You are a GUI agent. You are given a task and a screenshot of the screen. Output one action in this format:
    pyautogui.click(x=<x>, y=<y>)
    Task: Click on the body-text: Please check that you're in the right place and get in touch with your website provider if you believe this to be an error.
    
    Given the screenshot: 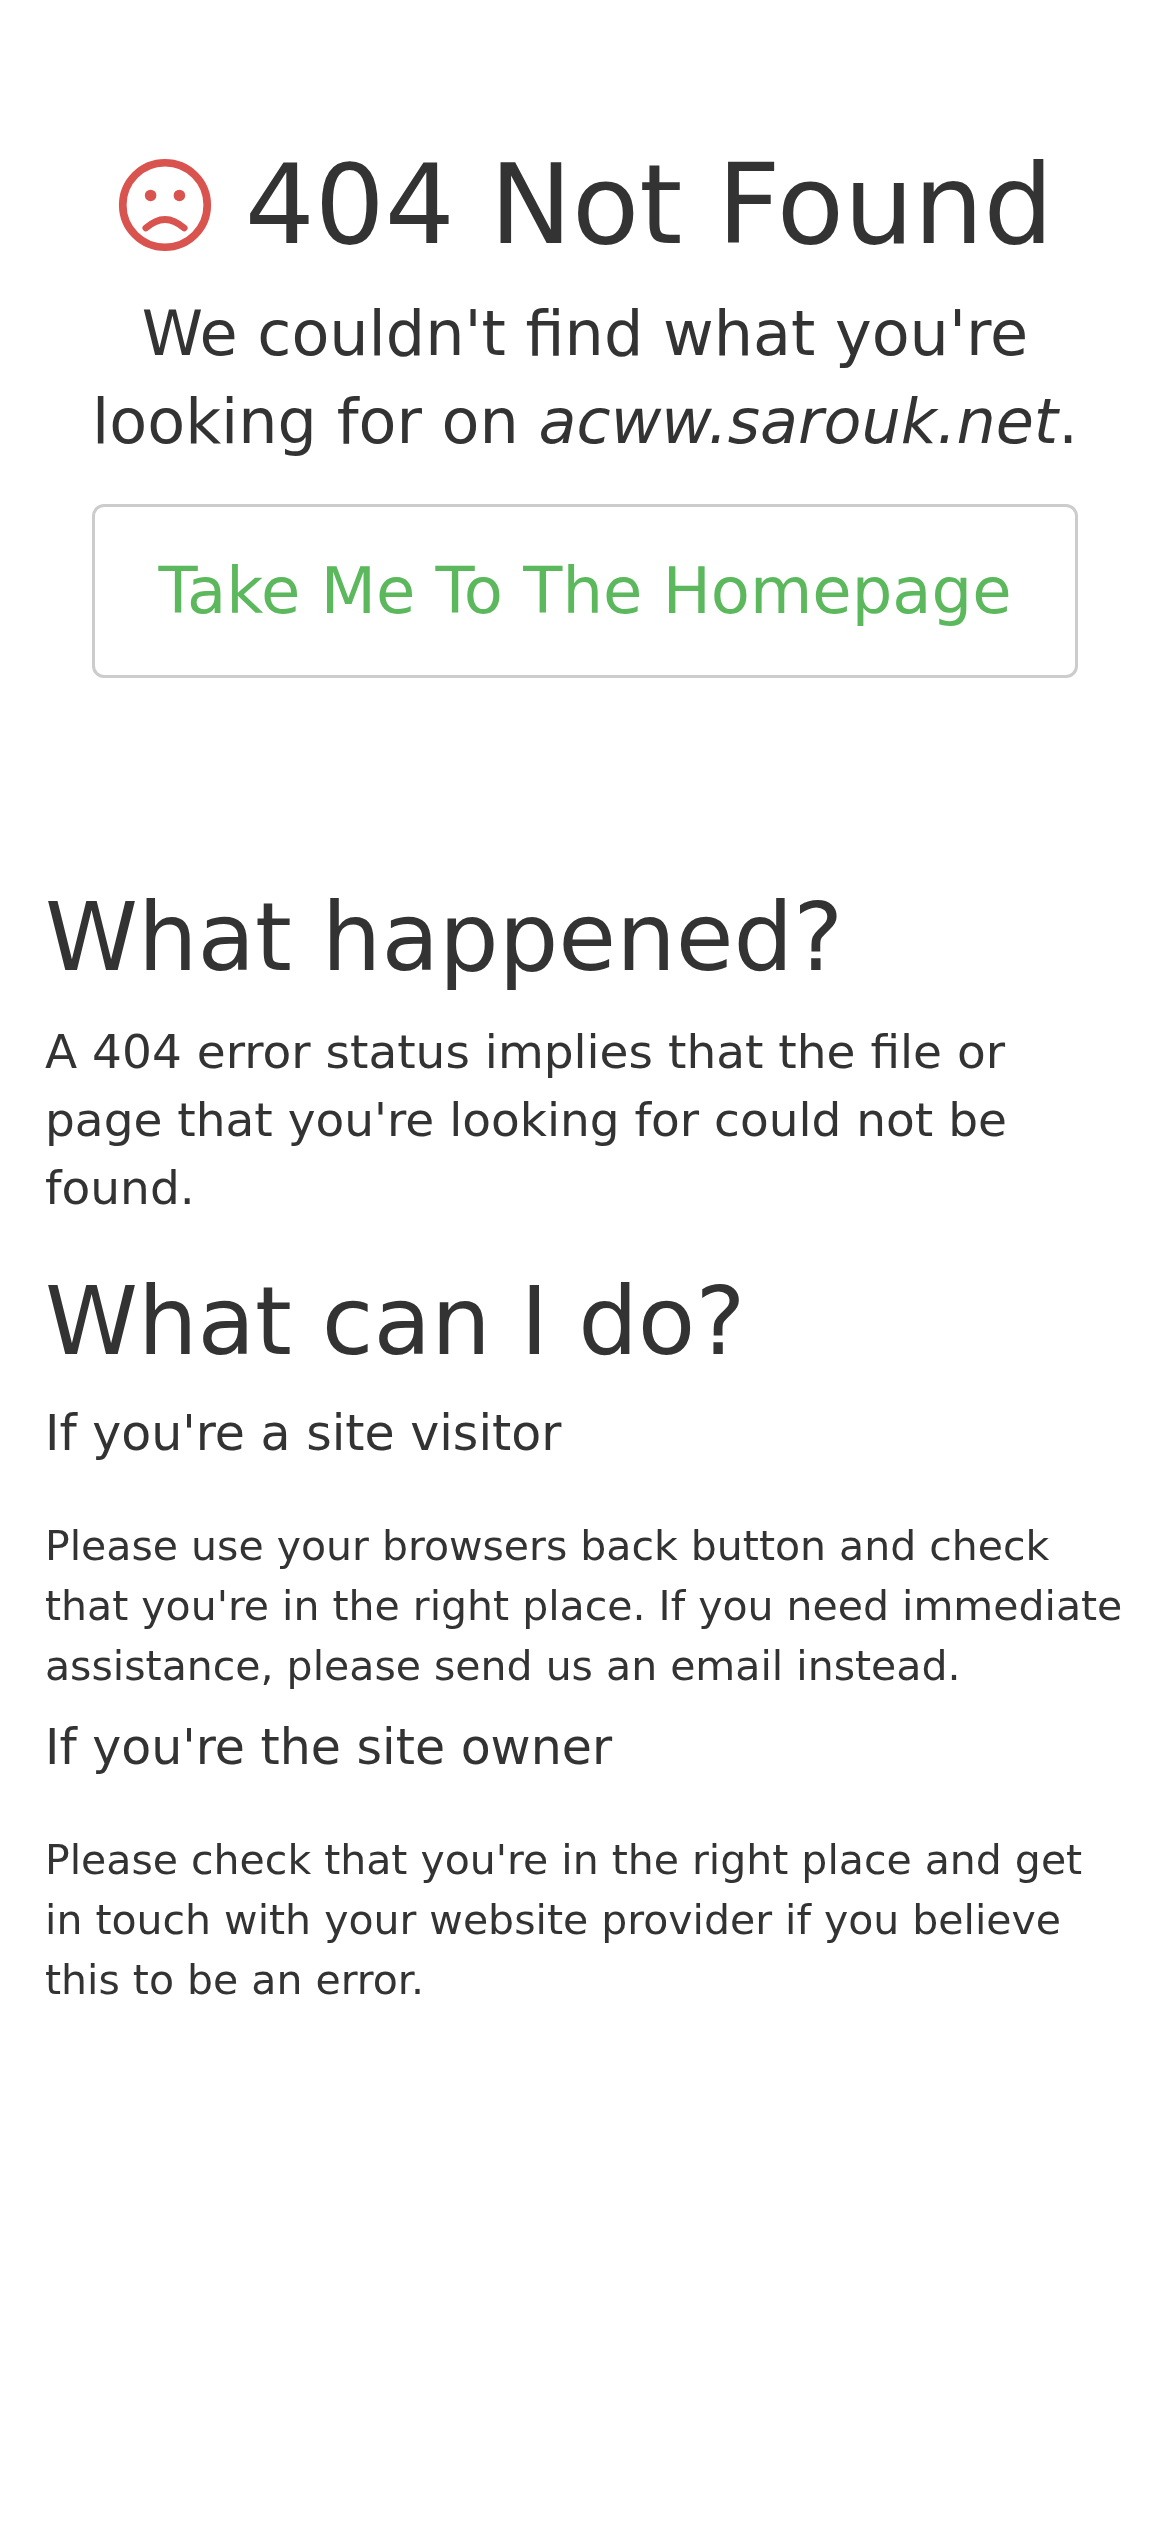 What is the action you would take?
    pyautogui.click(x=564, y=1920)
    